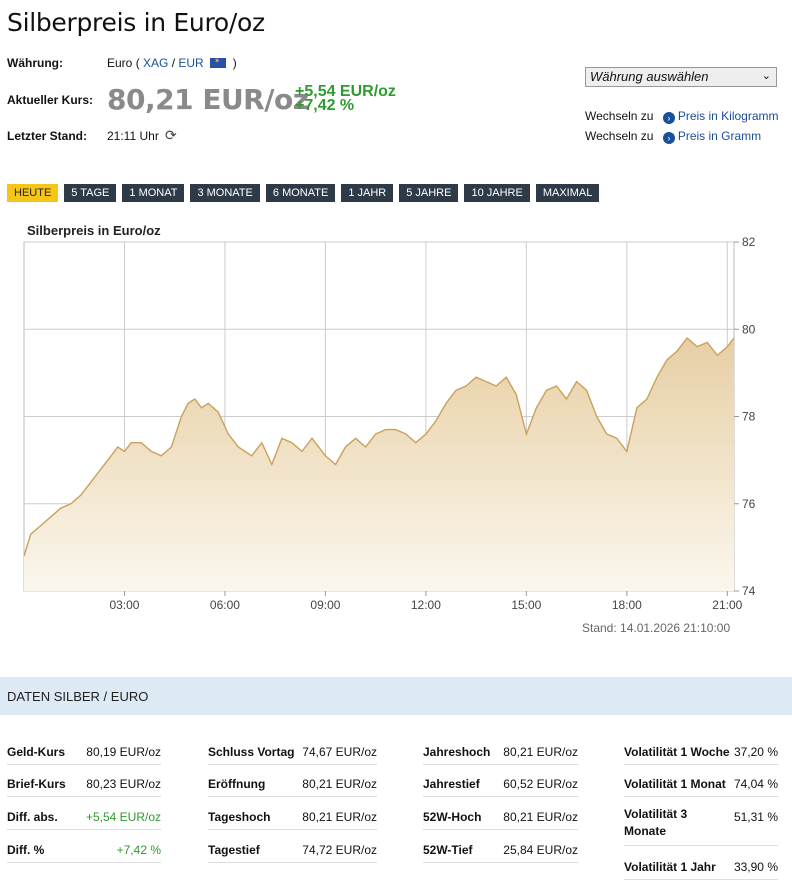 The width and height of the screenshot is (792, 885). What do you see at coordinates (136, 22) in the screenshot?
I see `page-title: Silberpreis in Euro/oz` at bounding box center [136, 22].